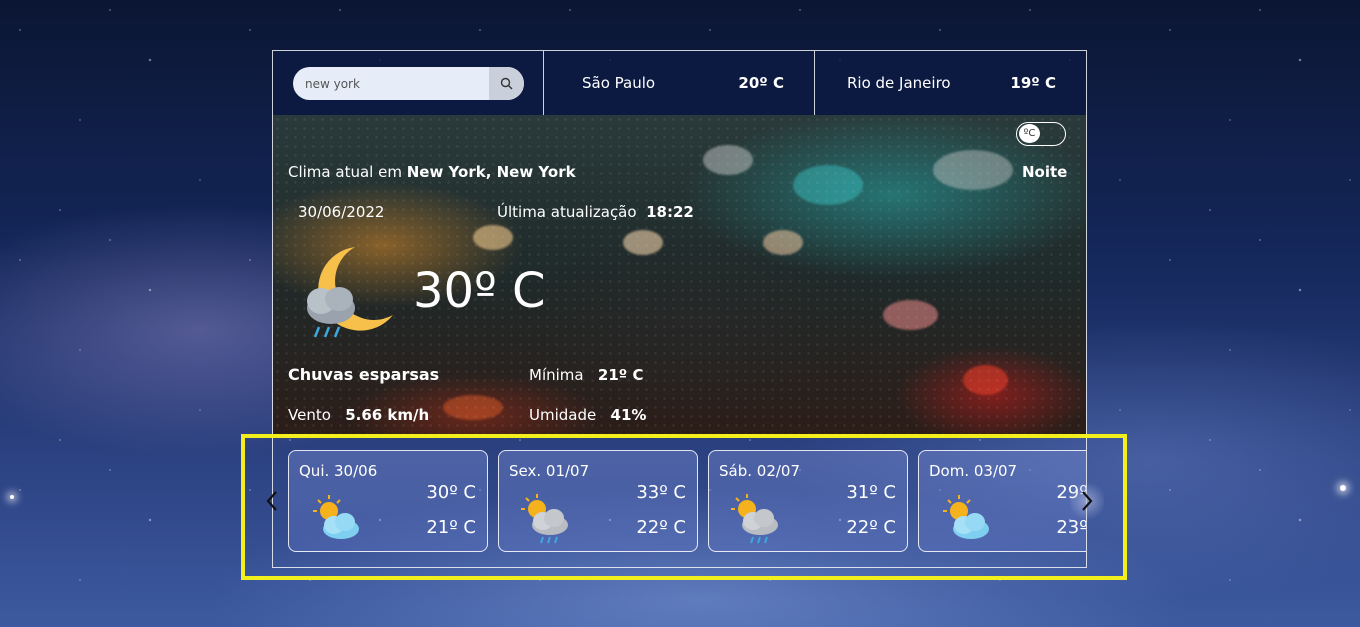 This screenshot has width=1360, height=627. I want to click on wind: Vento 5.66 km/h, so click(358, 415).